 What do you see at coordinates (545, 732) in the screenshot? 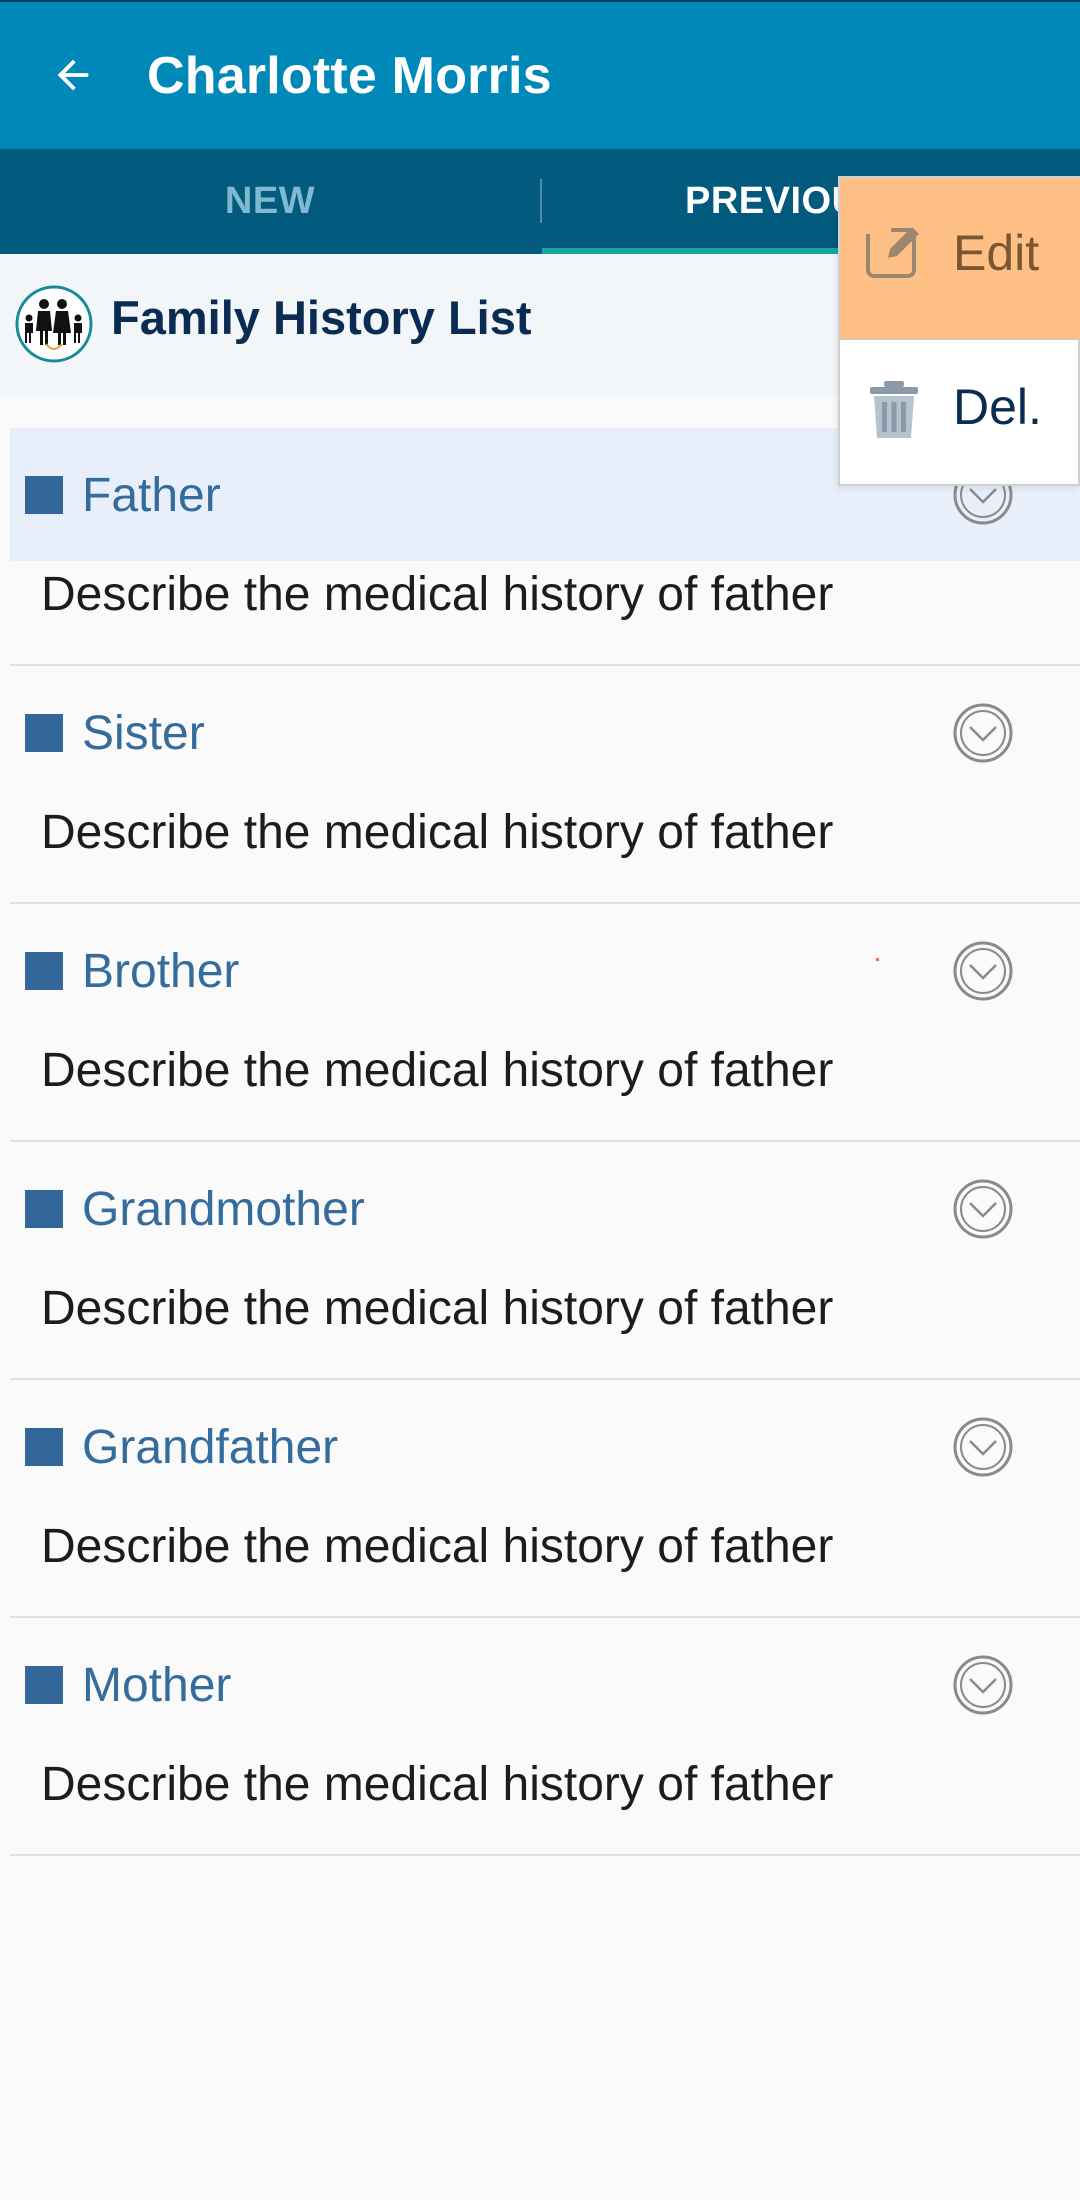
I see `row-header: Sister` at bounding box center [545, 732].